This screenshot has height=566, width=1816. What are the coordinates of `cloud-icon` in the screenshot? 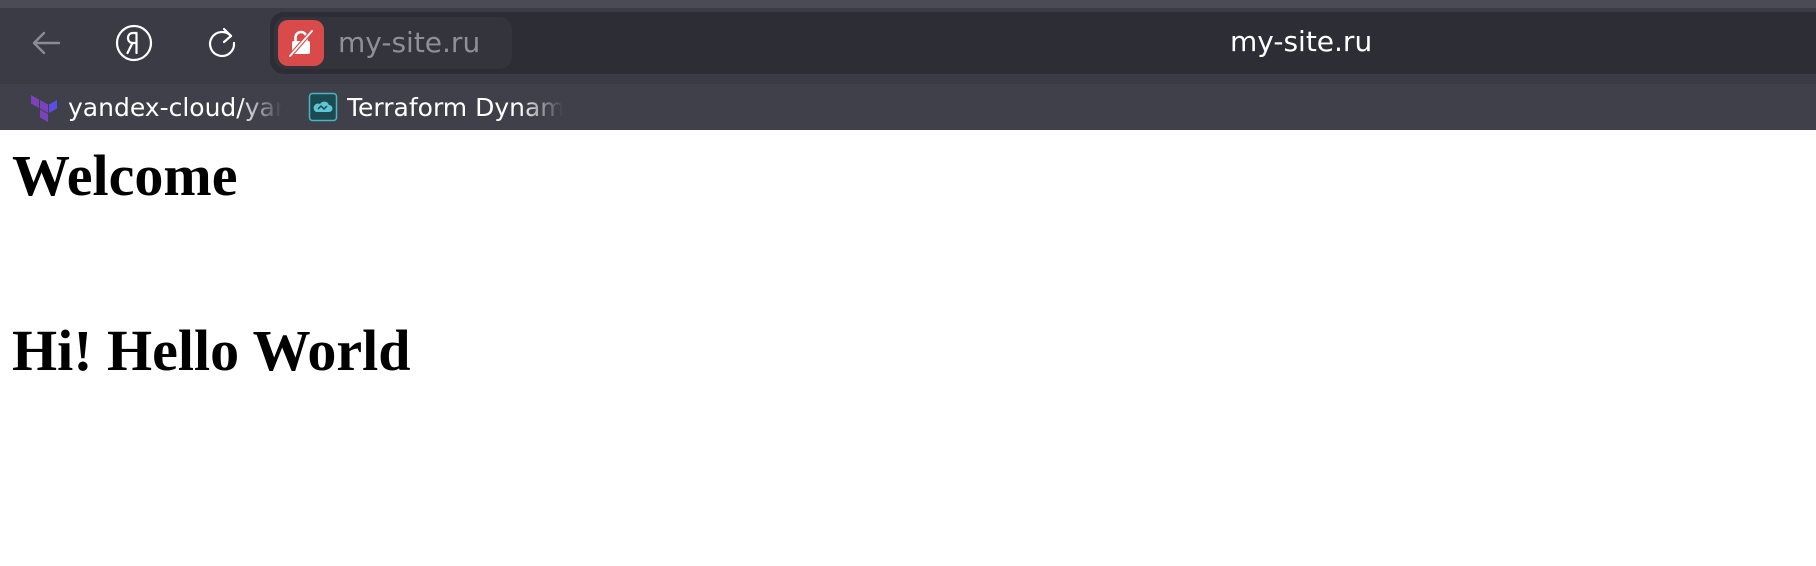 It's located at (323, 107).